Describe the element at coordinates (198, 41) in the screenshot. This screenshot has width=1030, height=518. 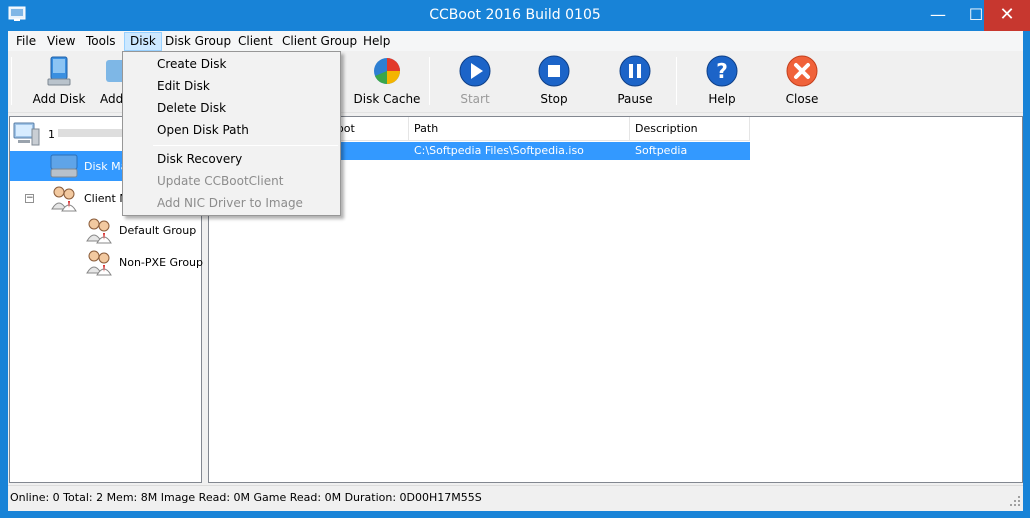
I see `menu-disk-group: Disk Group` at that location.